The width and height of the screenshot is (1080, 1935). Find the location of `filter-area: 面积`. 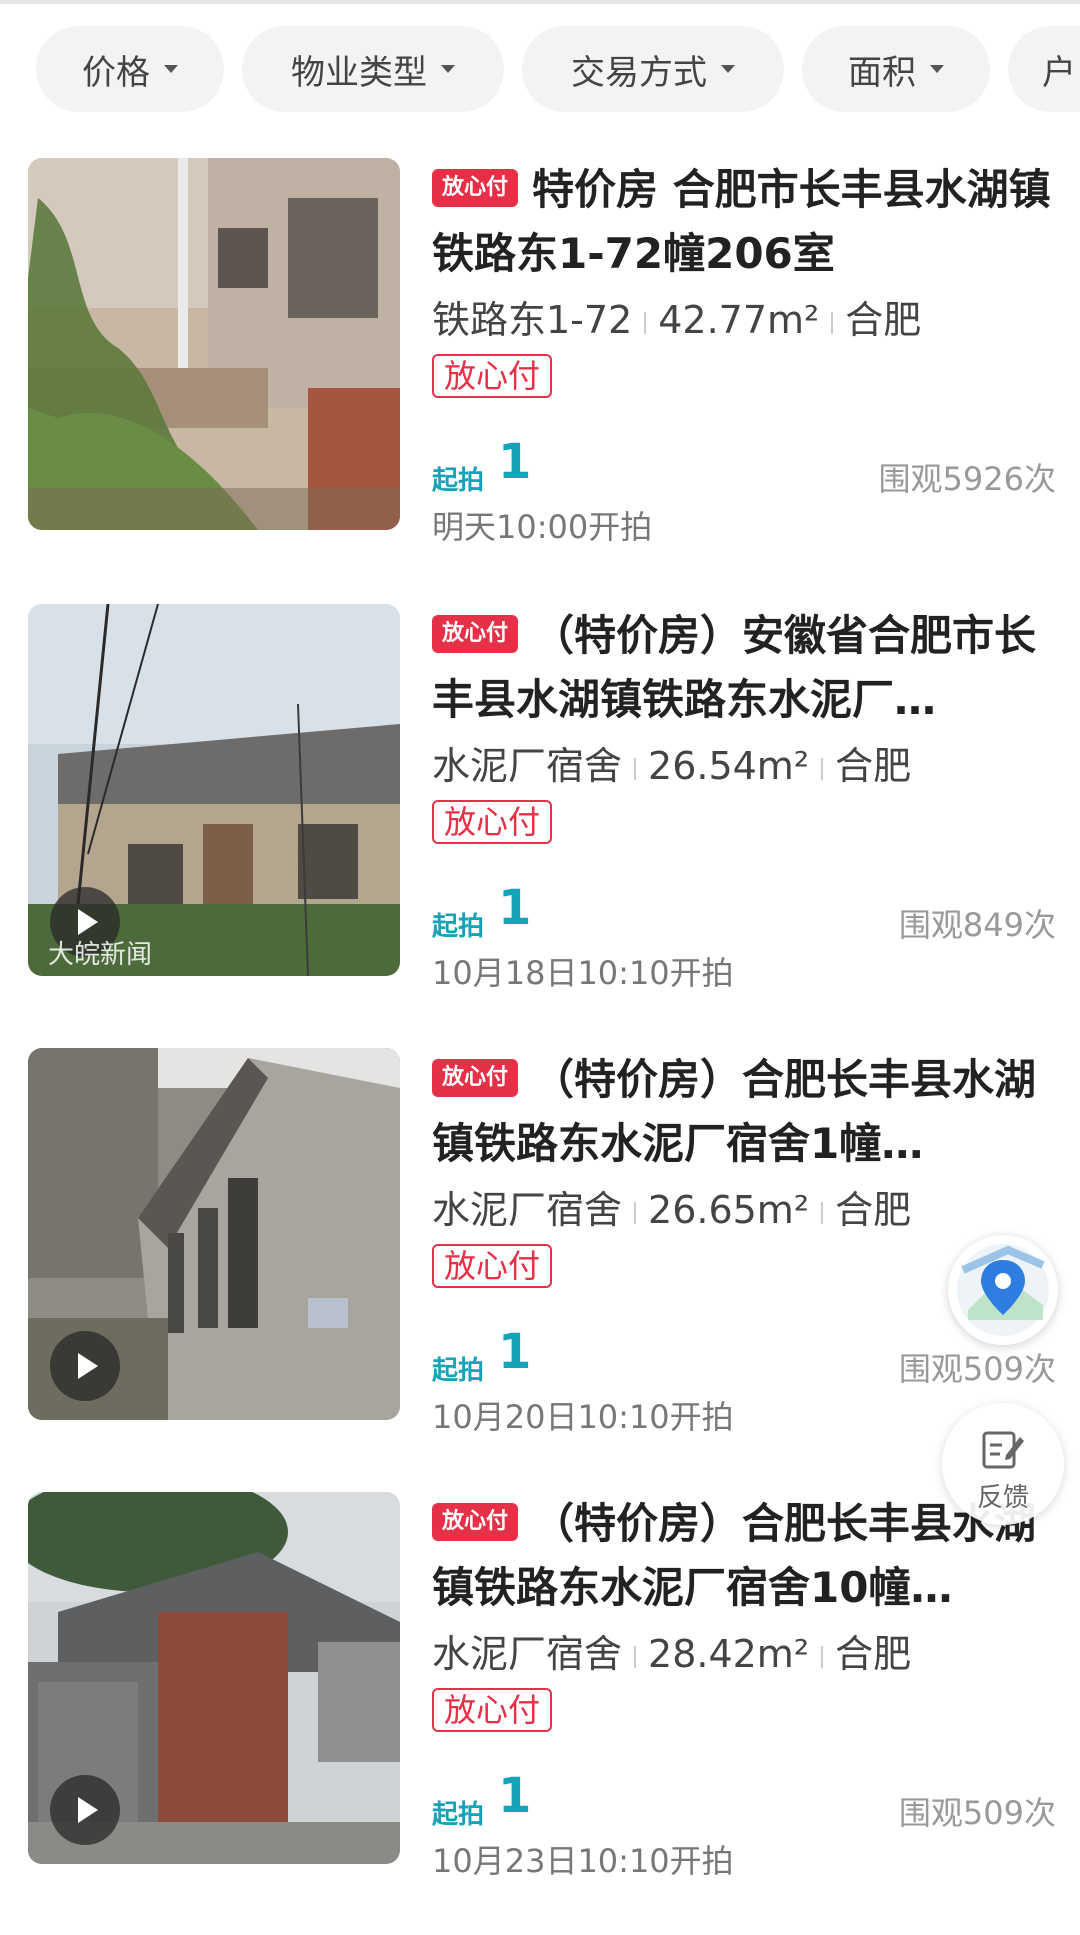

filter-area: 面积 is located at coordinates (896, 69).